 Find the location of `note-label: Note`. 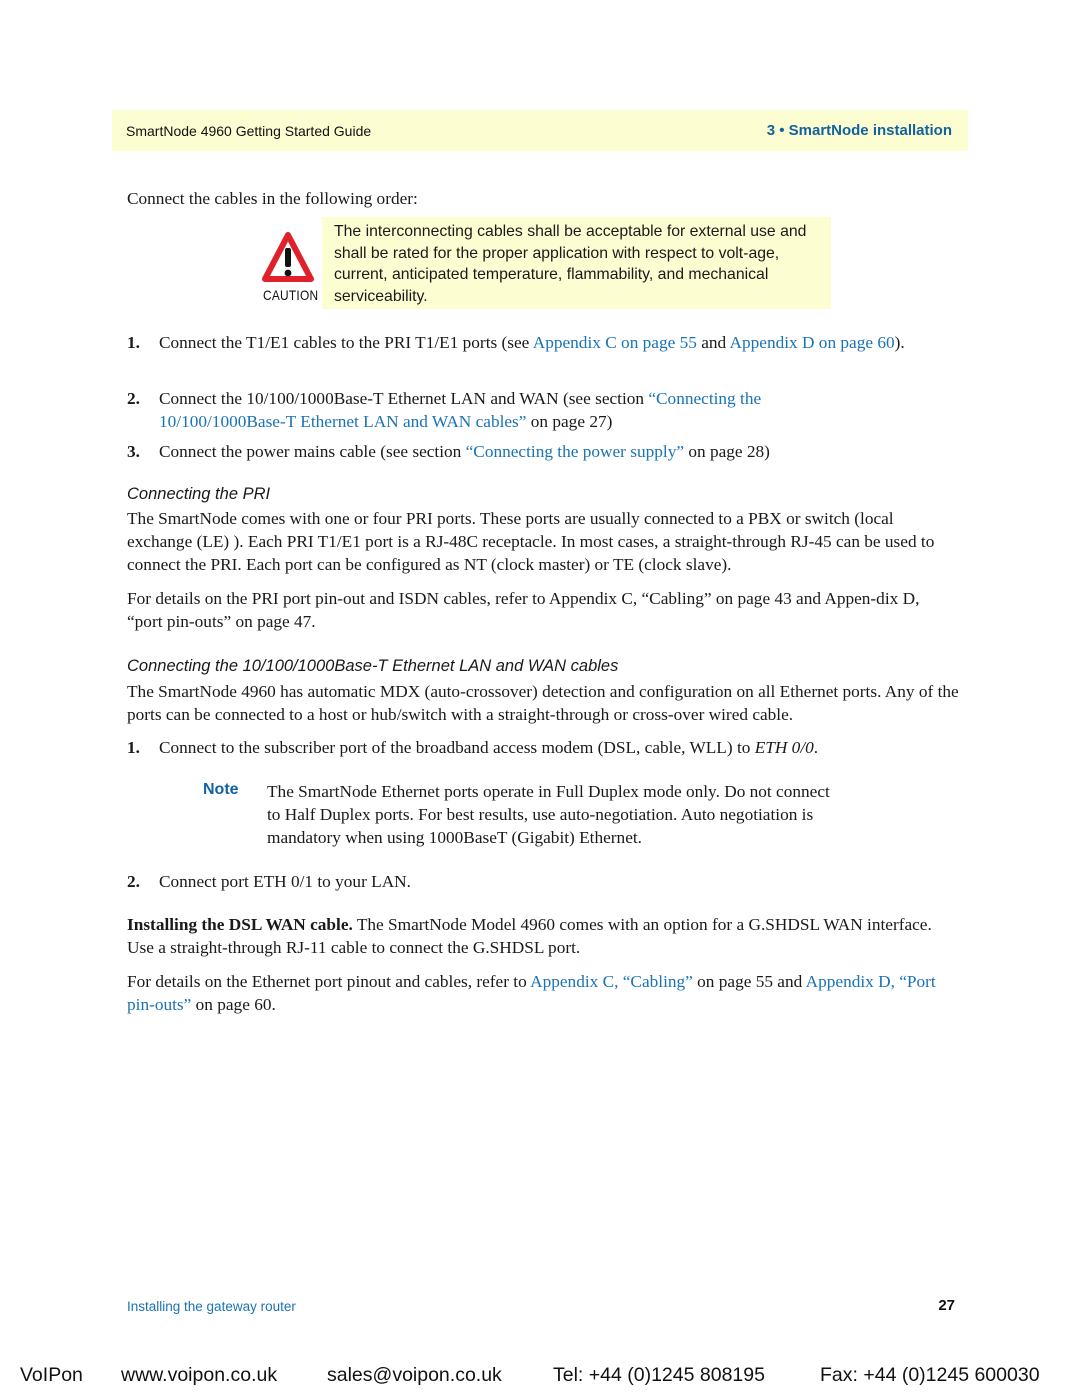

note-label: Note is located at coordinates (221, 789).